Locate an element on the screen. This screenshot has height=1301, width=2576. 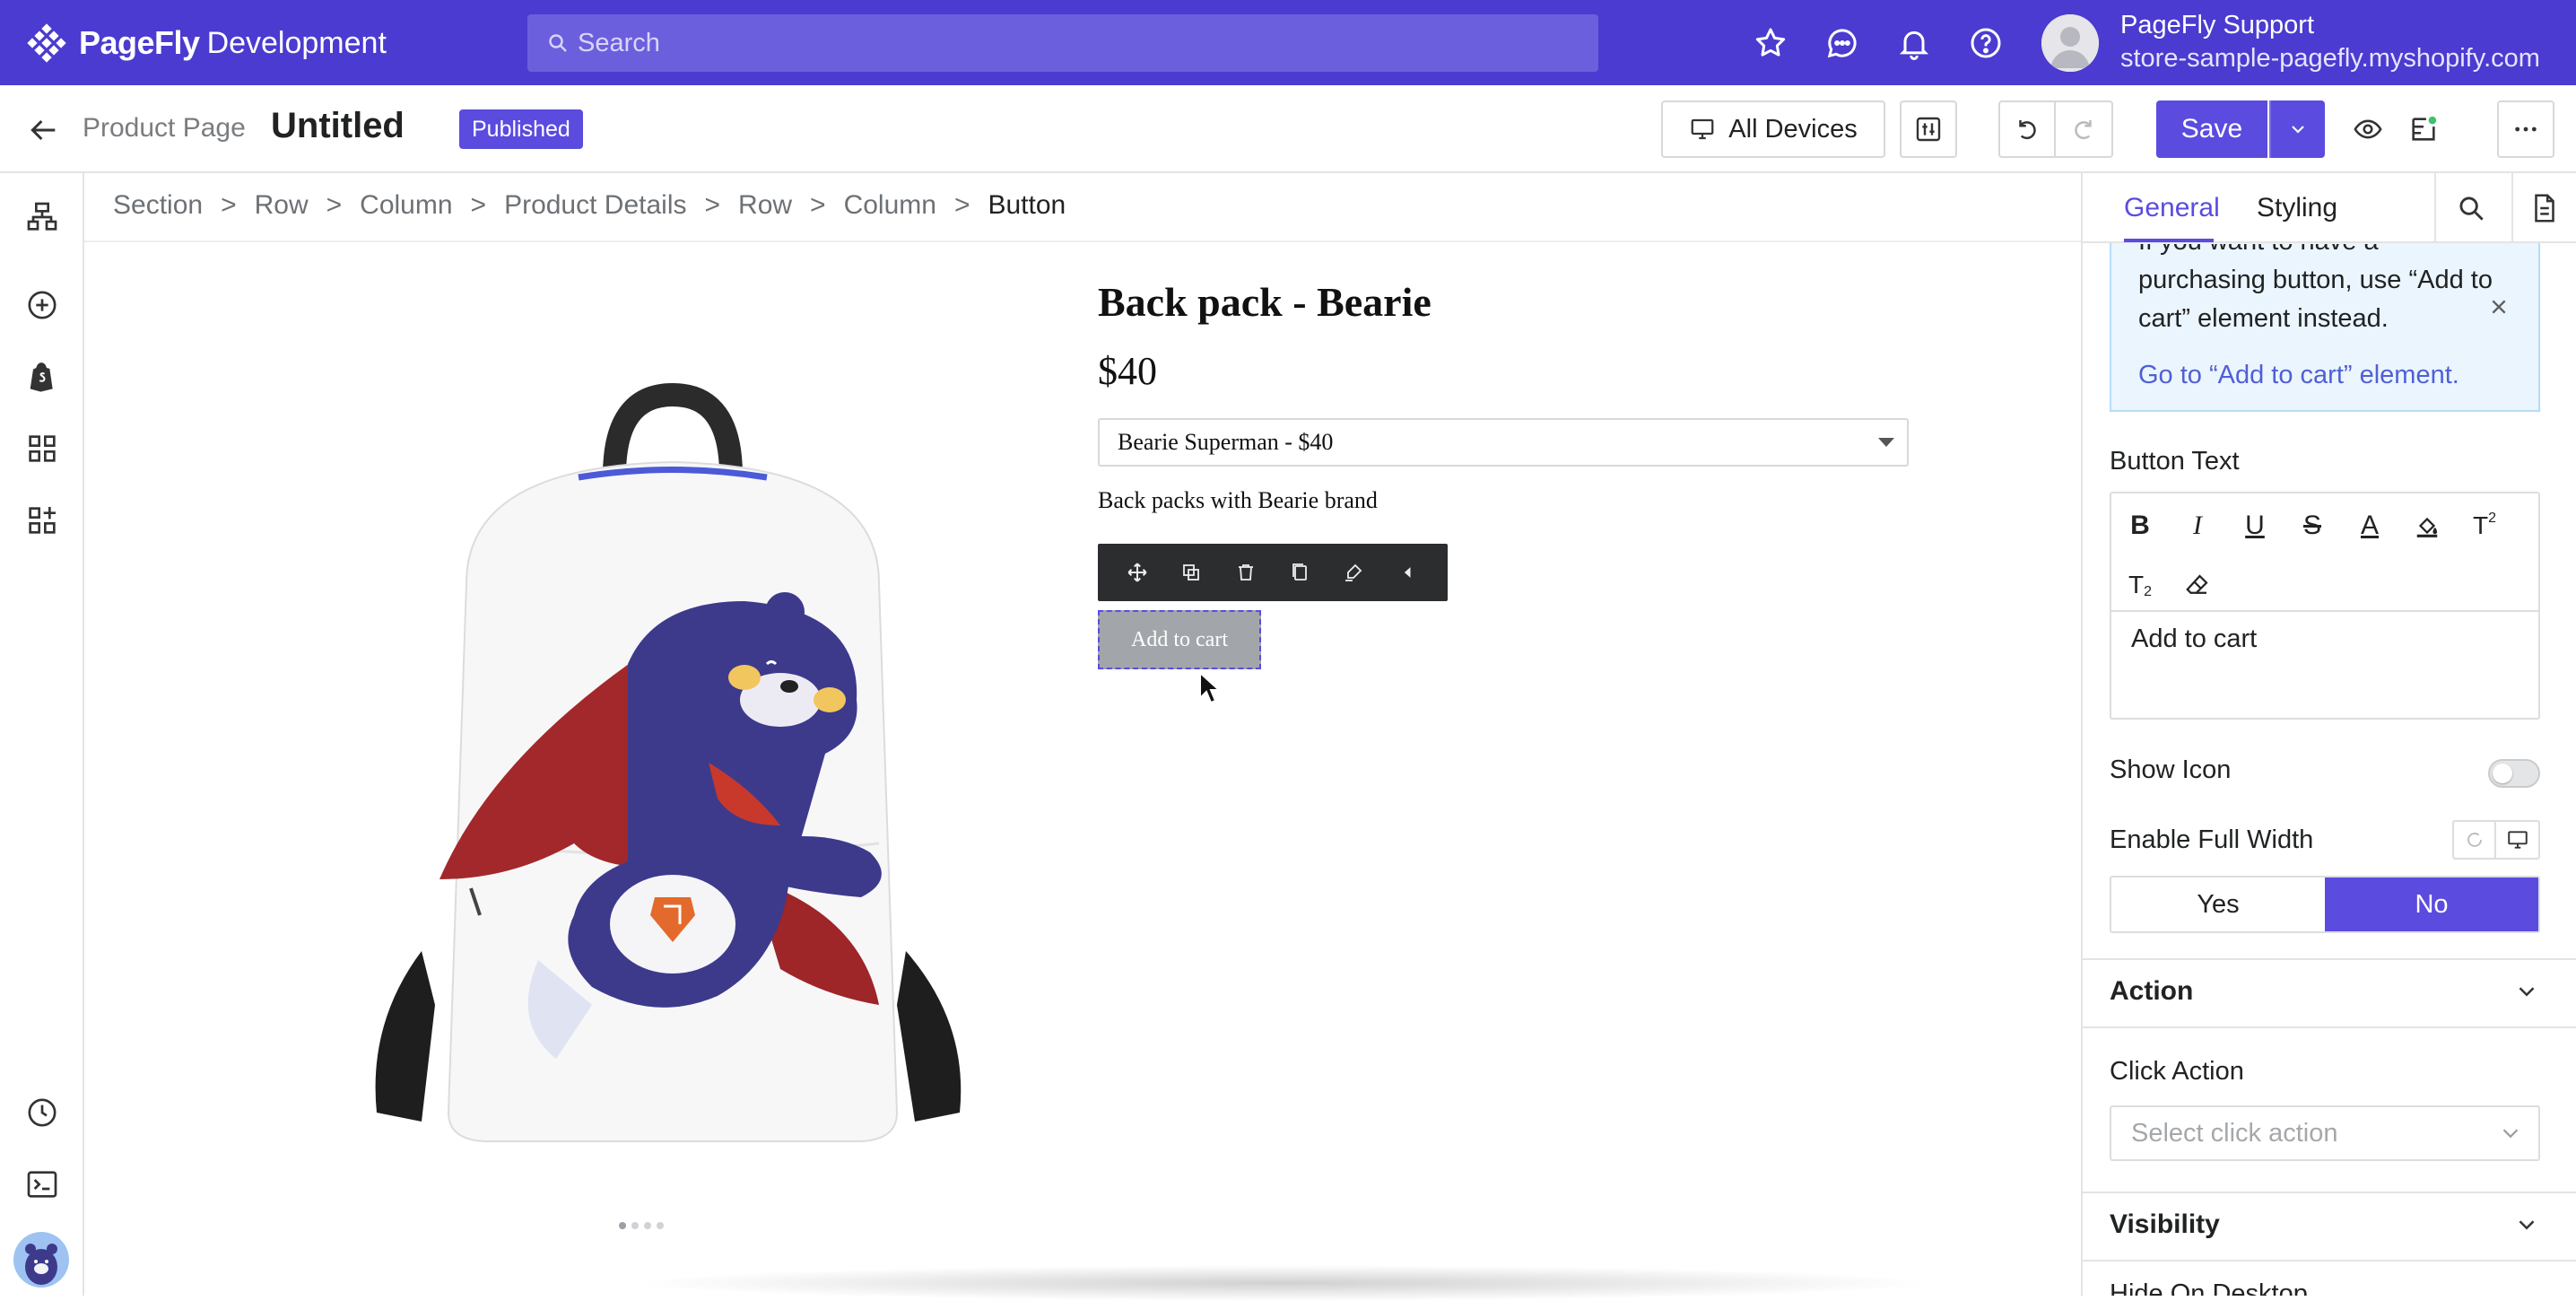
collapse-left-icon is located at coordinates (1408, 572).